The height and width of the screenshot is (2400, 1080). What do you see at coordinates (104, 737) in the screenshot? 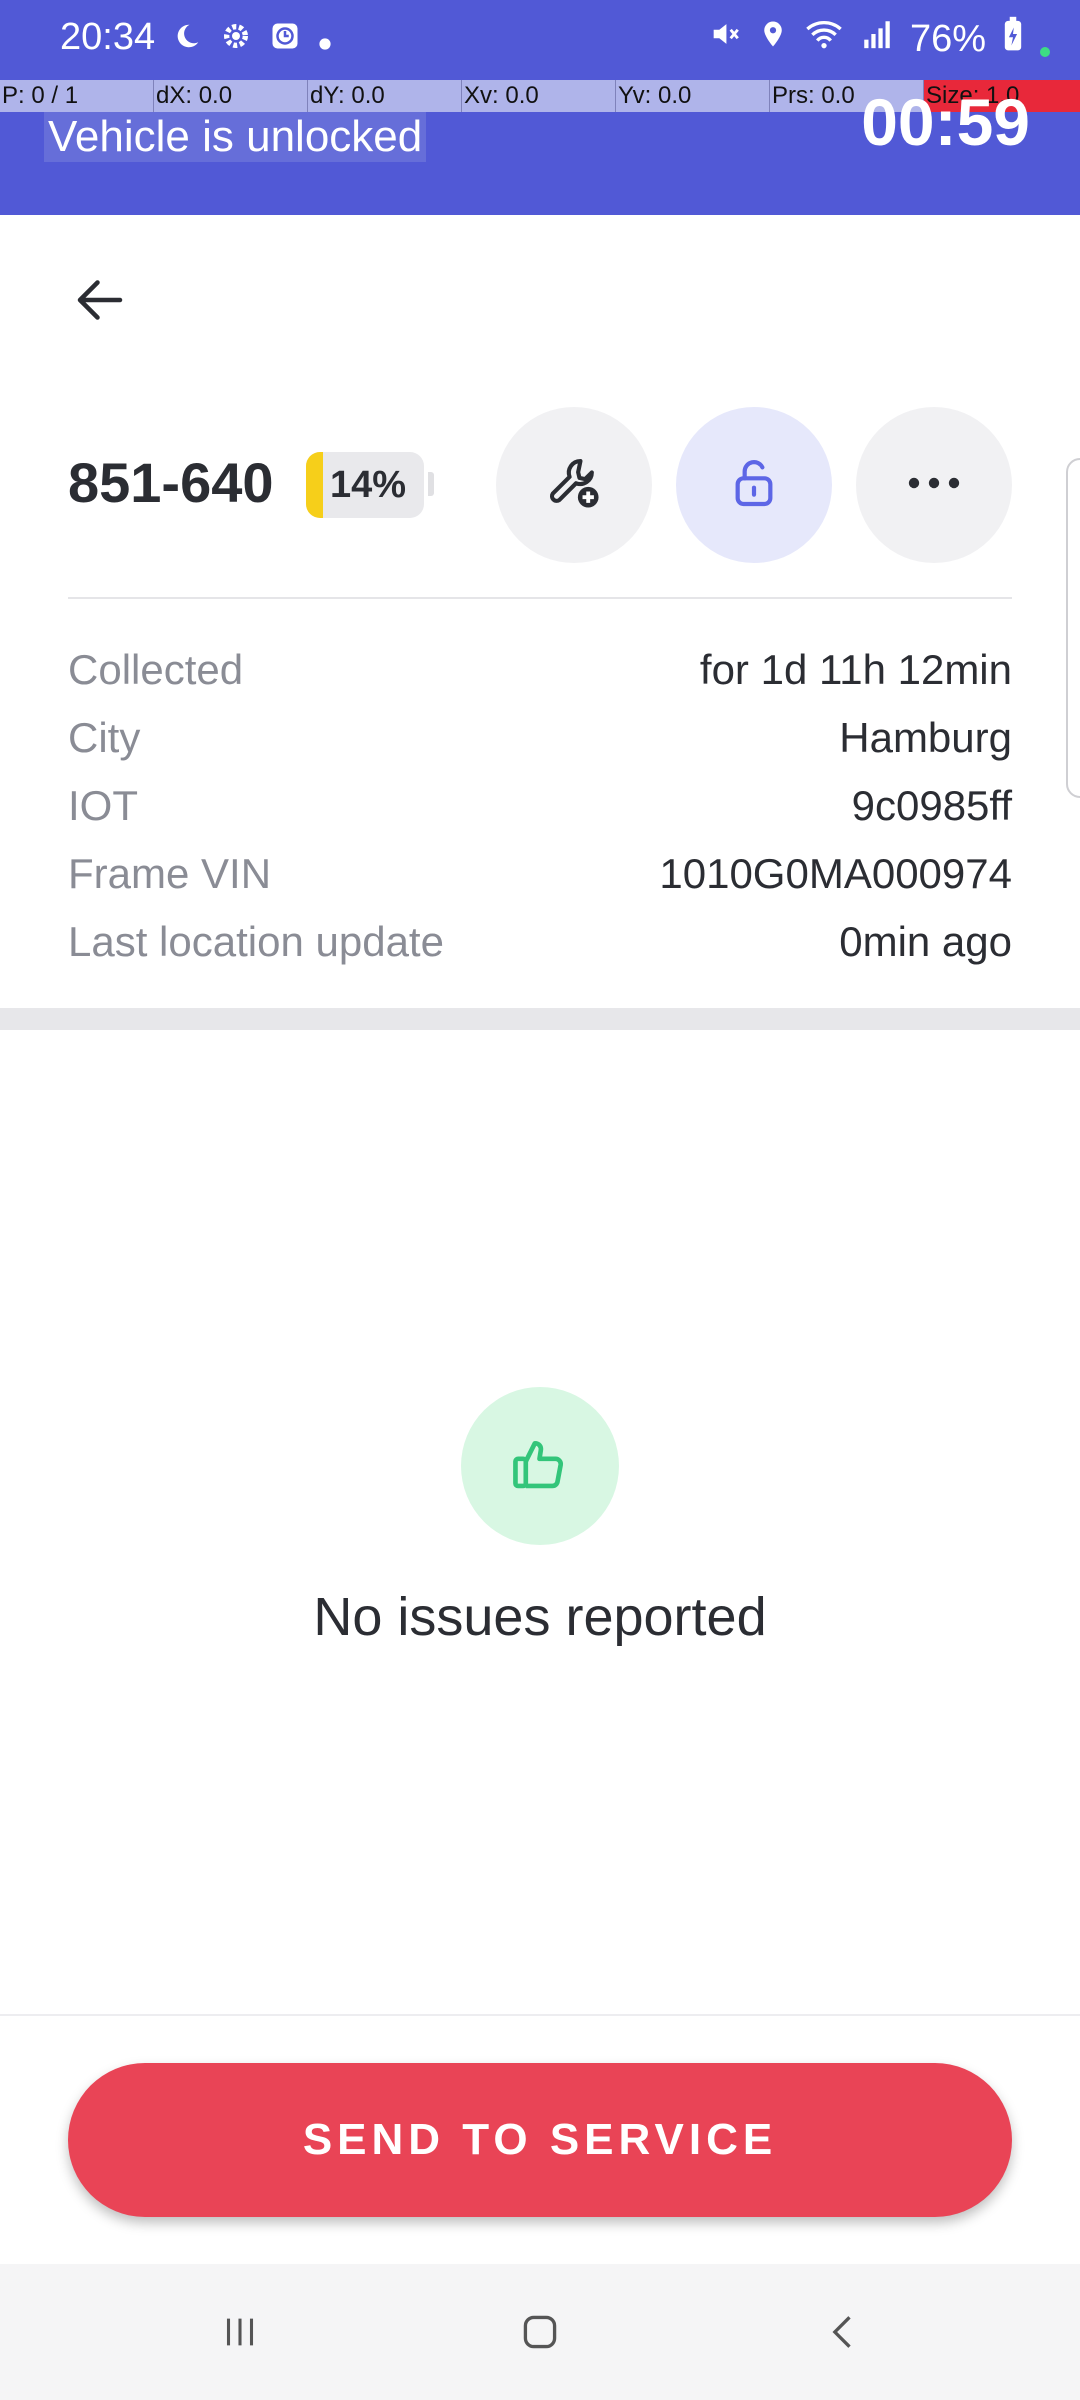
I see `info-label: City` at bounding box center [104, 737].